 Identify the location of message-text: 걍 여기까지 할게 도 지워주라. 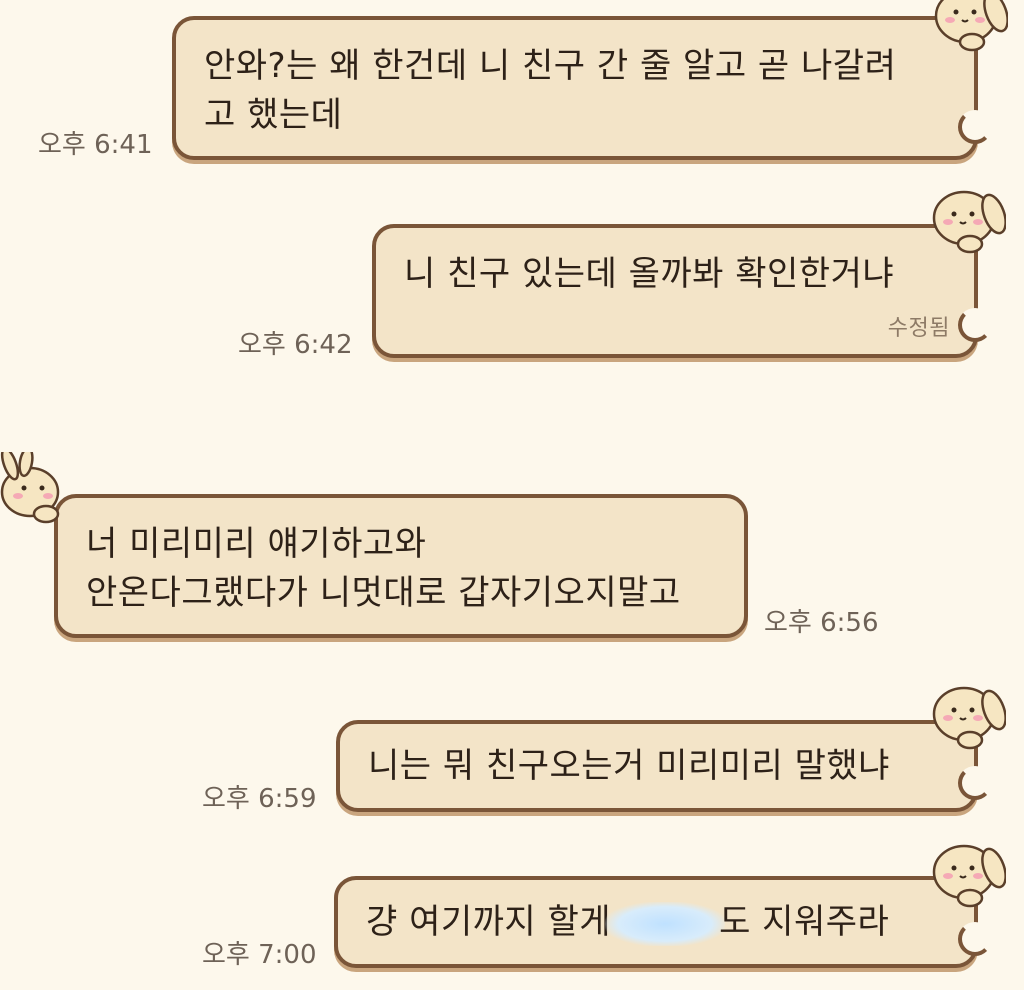
(656, 922).